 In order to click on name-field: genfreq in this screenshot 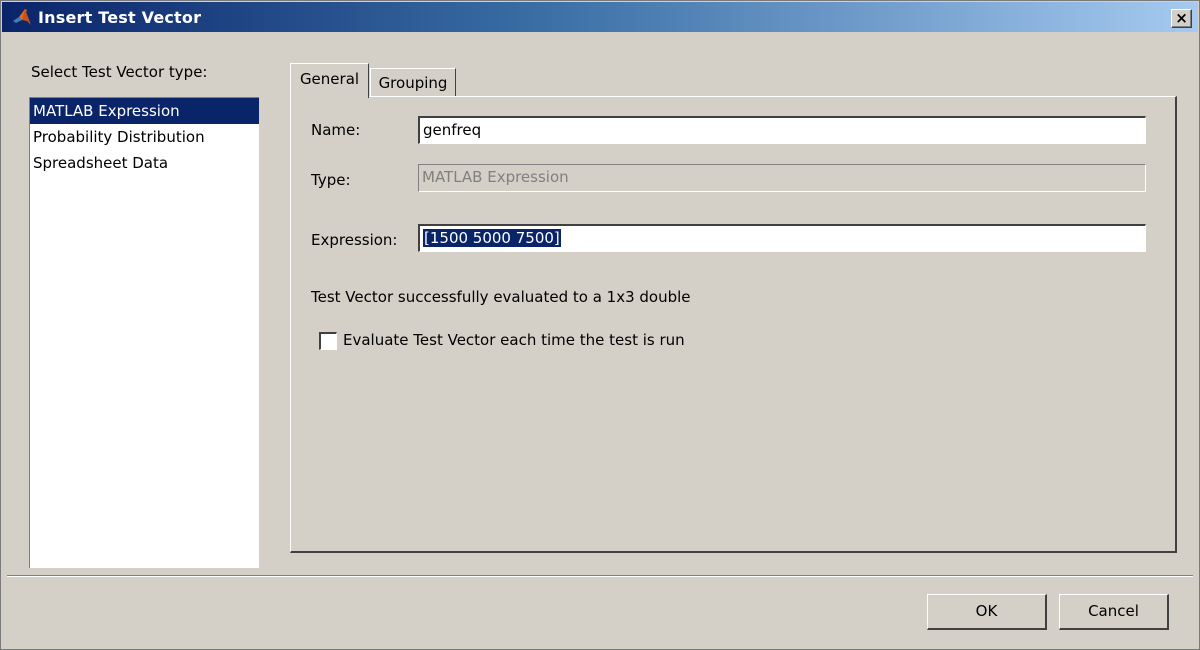, I will do `click(782, 130)`.